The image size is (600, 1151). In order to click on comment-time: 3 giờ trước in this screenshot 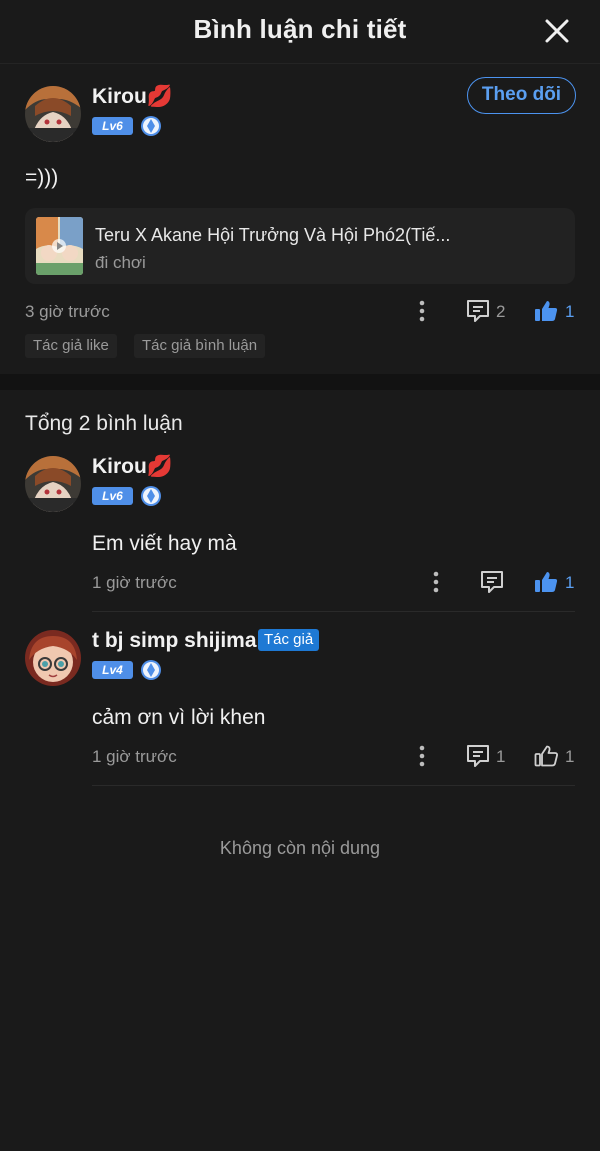, I will do `click(67, 311)`.